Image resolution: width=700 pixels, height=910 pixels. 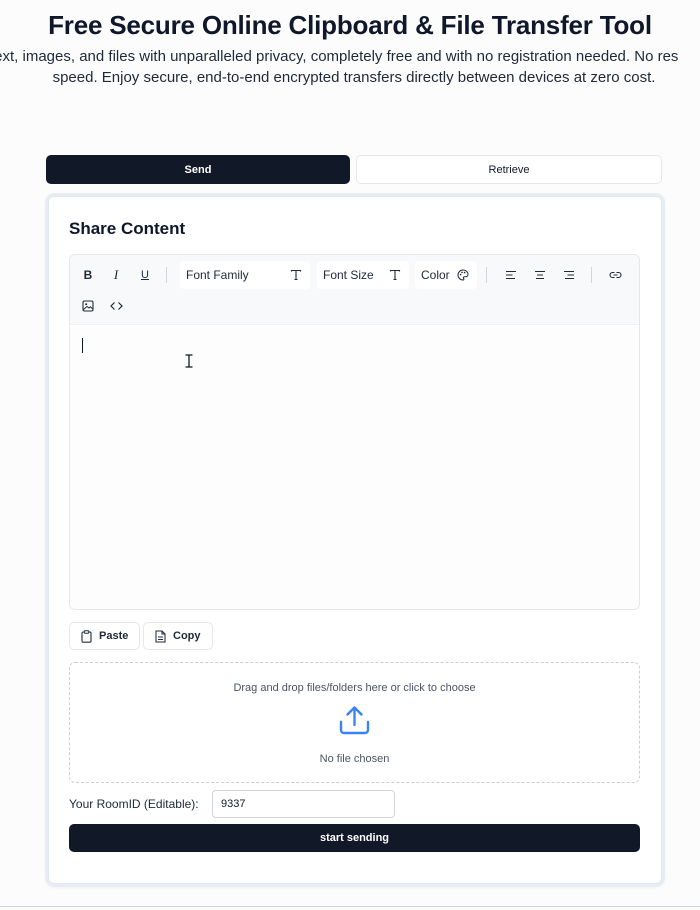 I want to click on underline-button: U, so click(x=145, y=275).